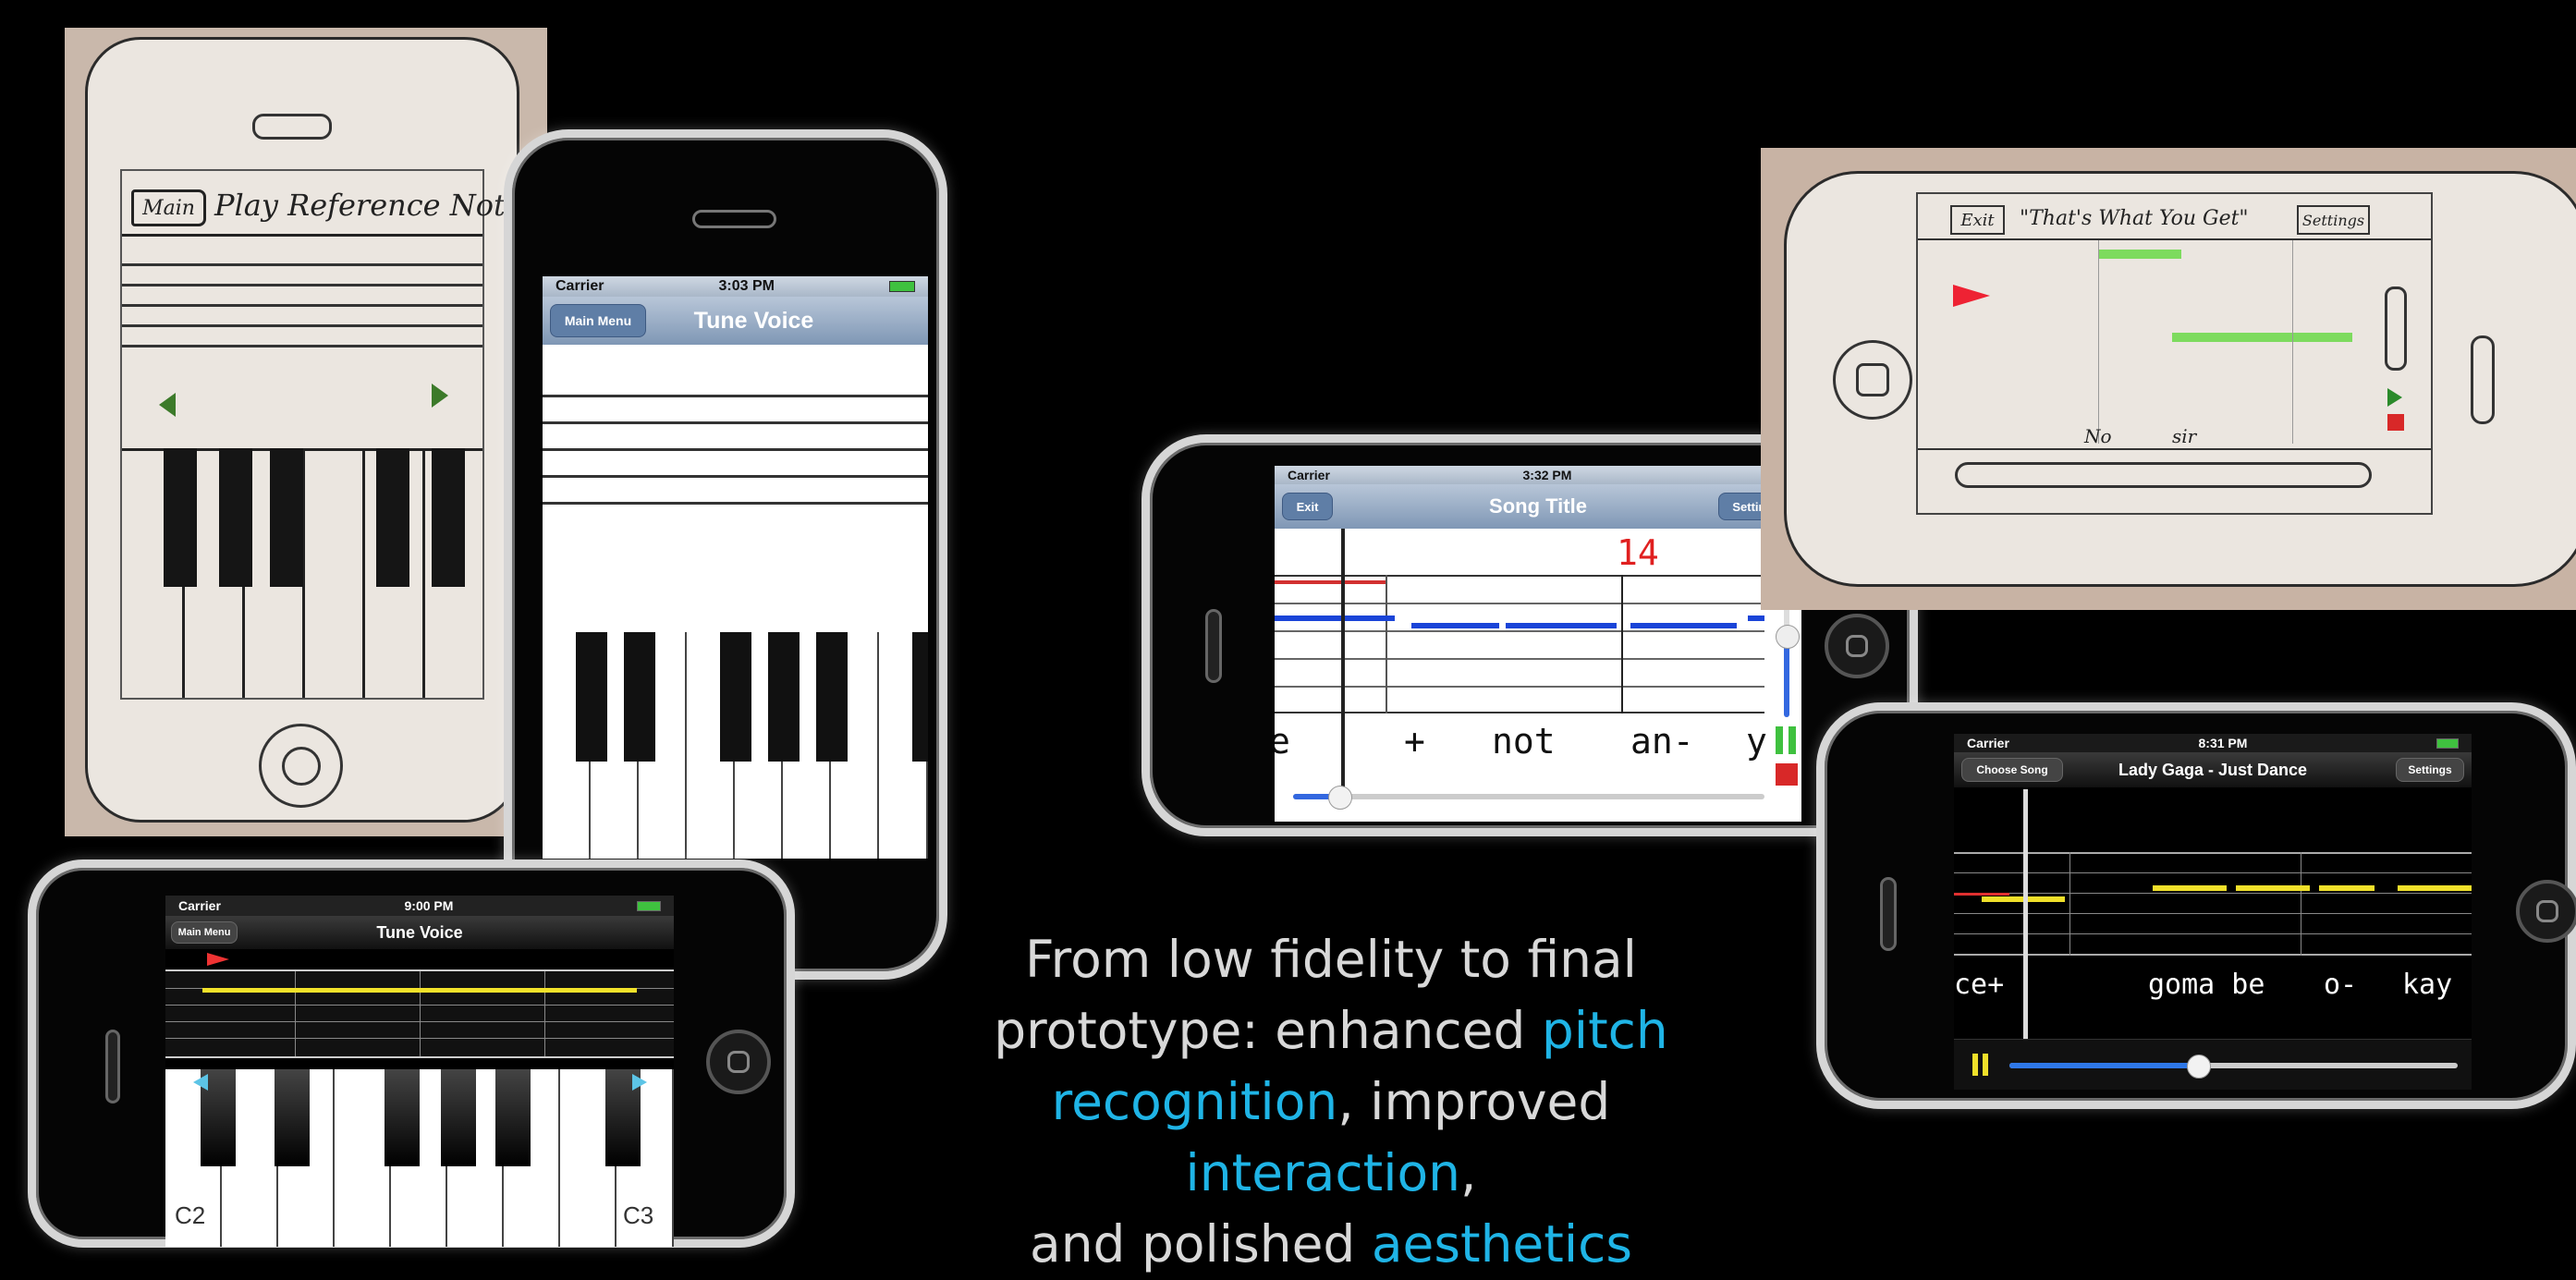 The image size is (2576, 1280). I want to click on time-label: 3:32 PM, so click(1547, 475).